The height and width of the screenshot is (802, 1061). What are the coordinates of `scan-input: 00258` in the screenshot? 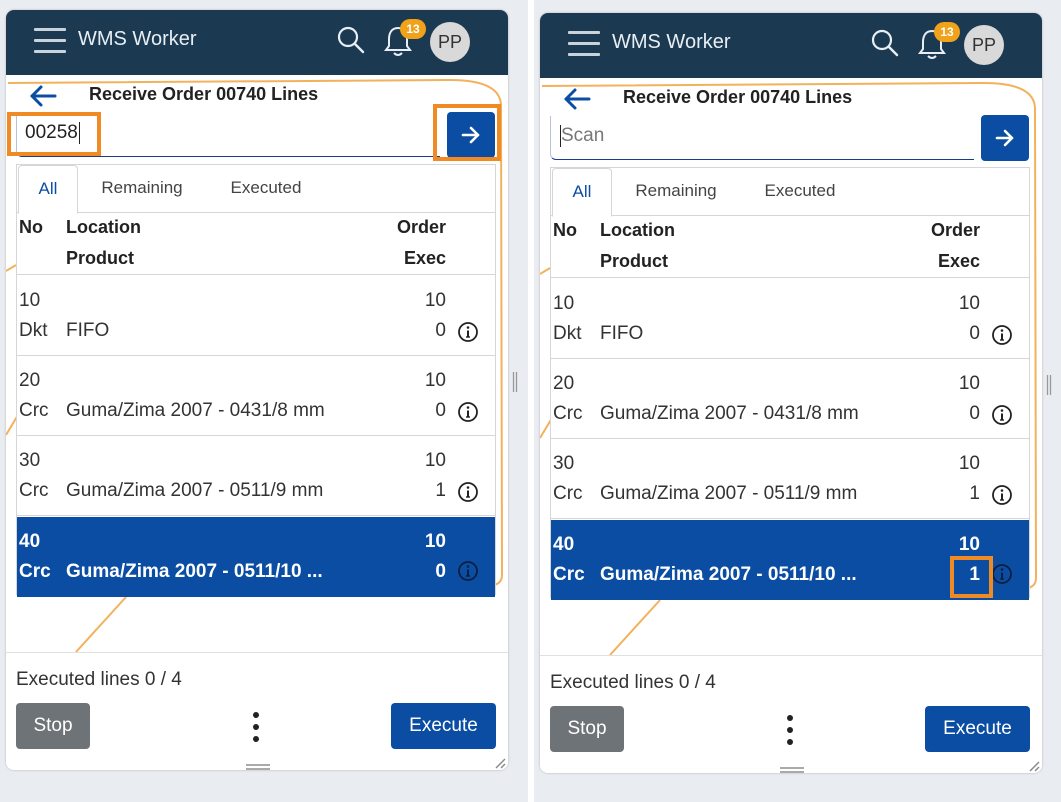 It's located at (228, 135).